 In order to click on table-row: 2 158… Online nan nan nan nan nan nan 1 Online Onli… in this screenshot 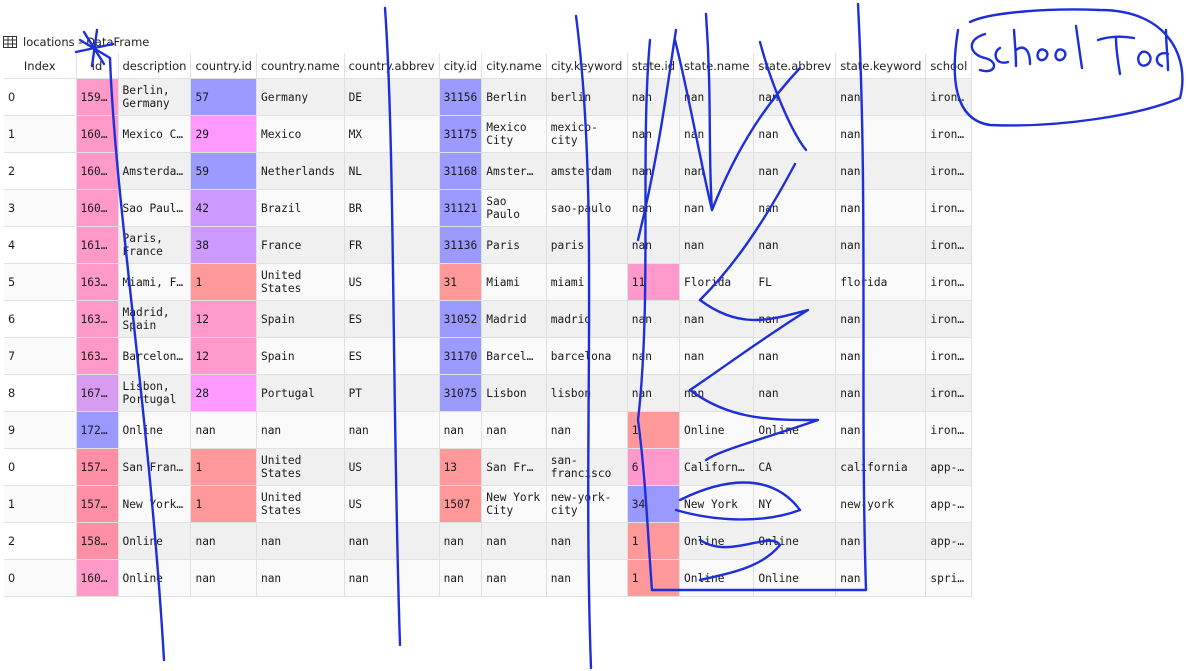, I will do `click(488, 541)`.